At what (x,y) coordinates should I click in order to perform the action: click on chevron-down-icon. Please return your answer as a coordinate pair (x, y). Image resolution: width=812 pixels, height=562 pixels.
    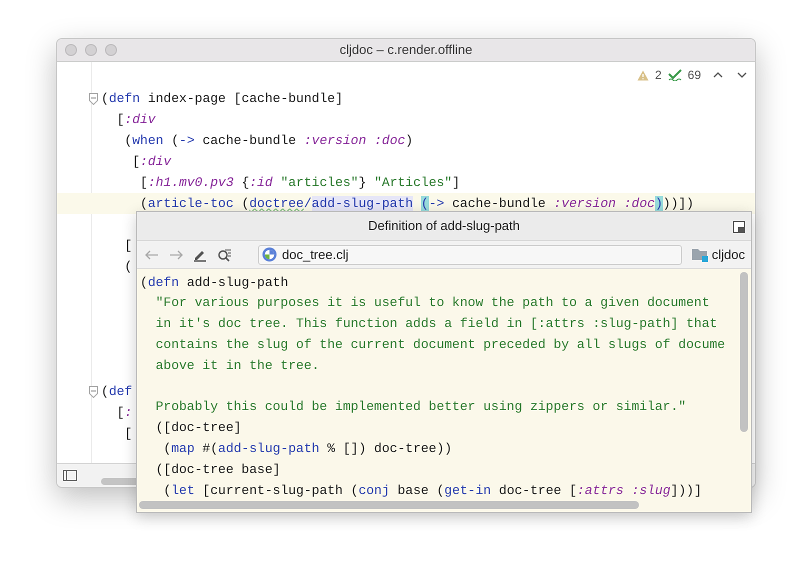
    Looking at the image, I should click on (742, 75).